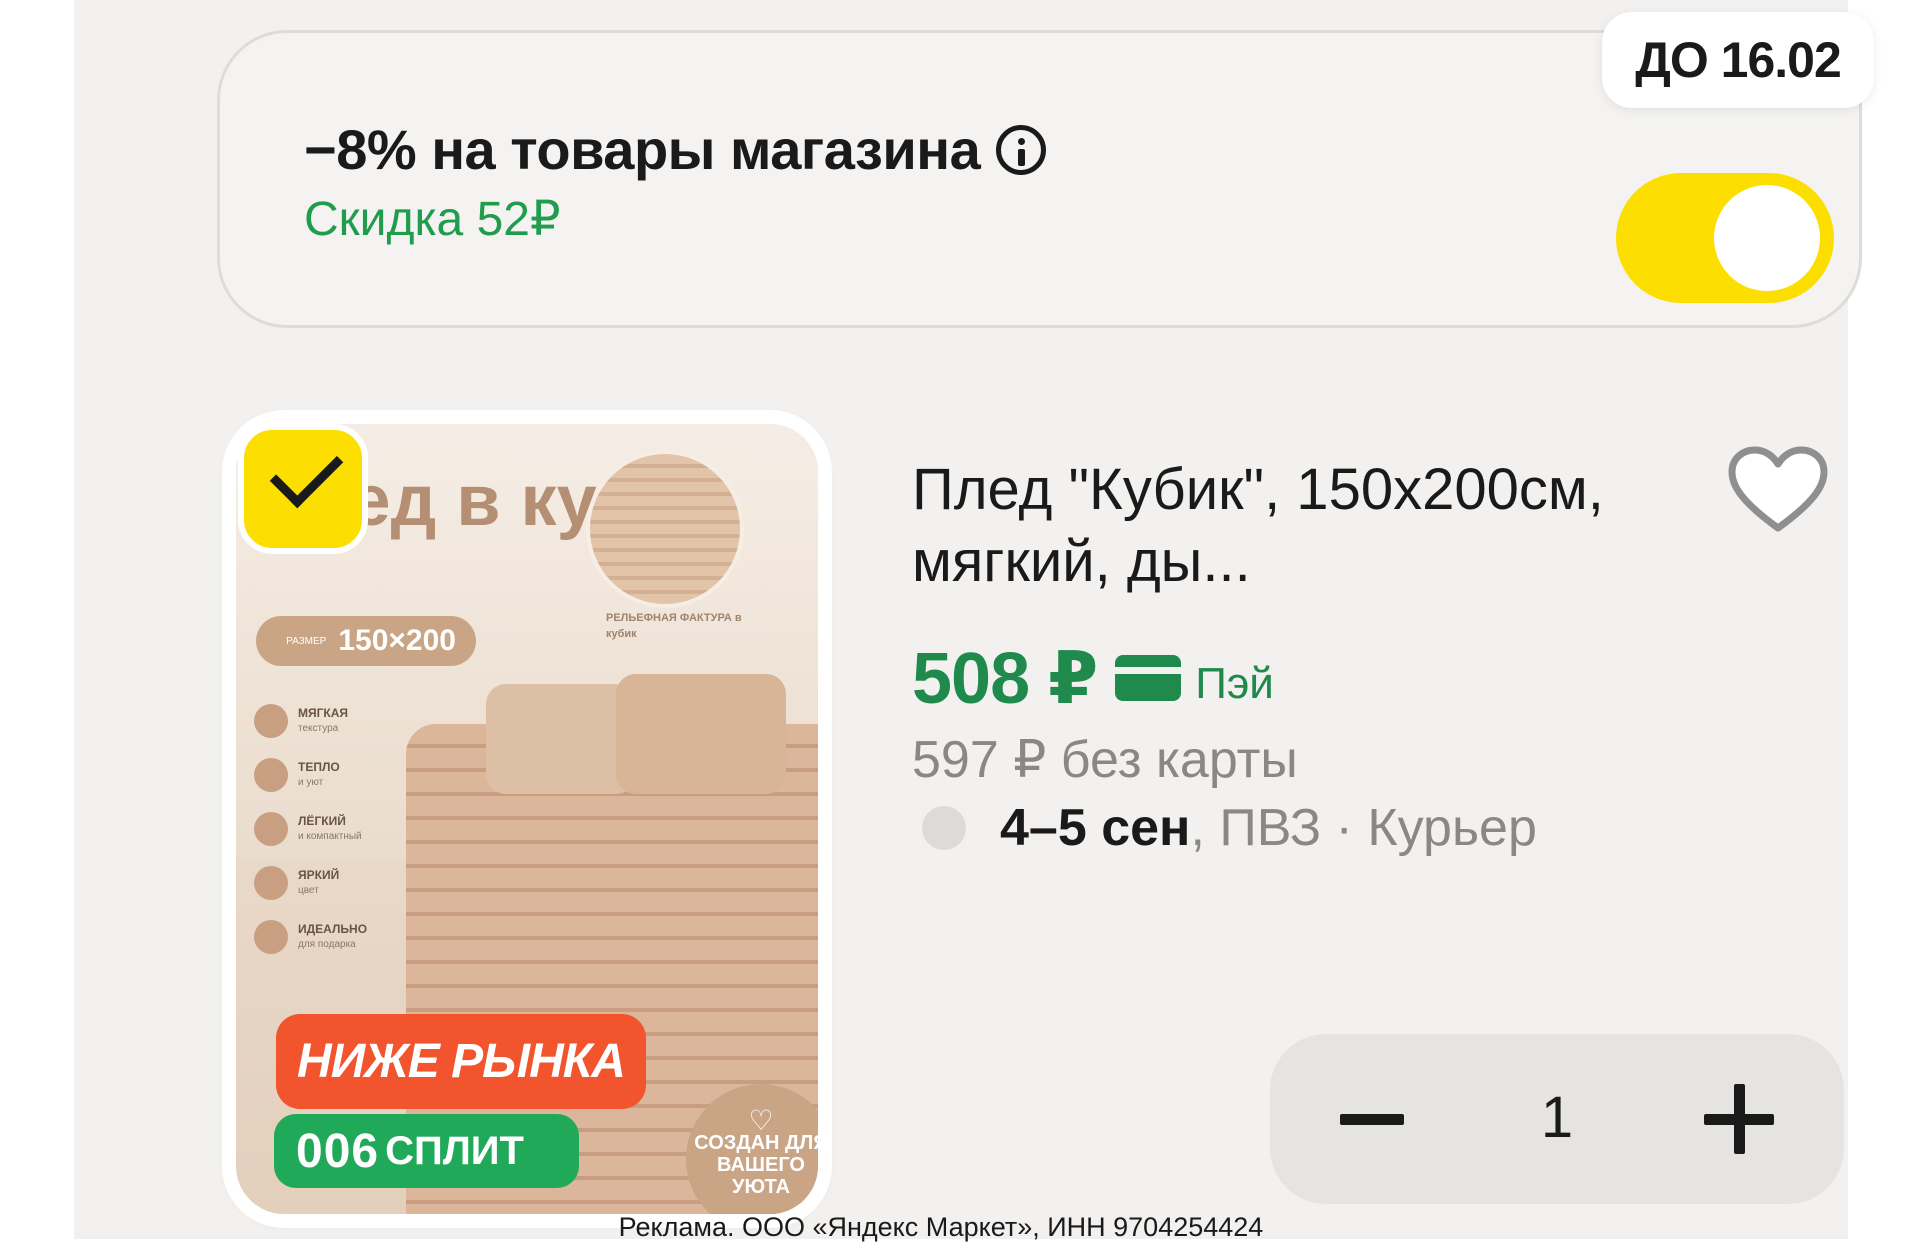 This screenshot has height=1243, width=1920. I want to click on info-icon, so click(1021, 149).